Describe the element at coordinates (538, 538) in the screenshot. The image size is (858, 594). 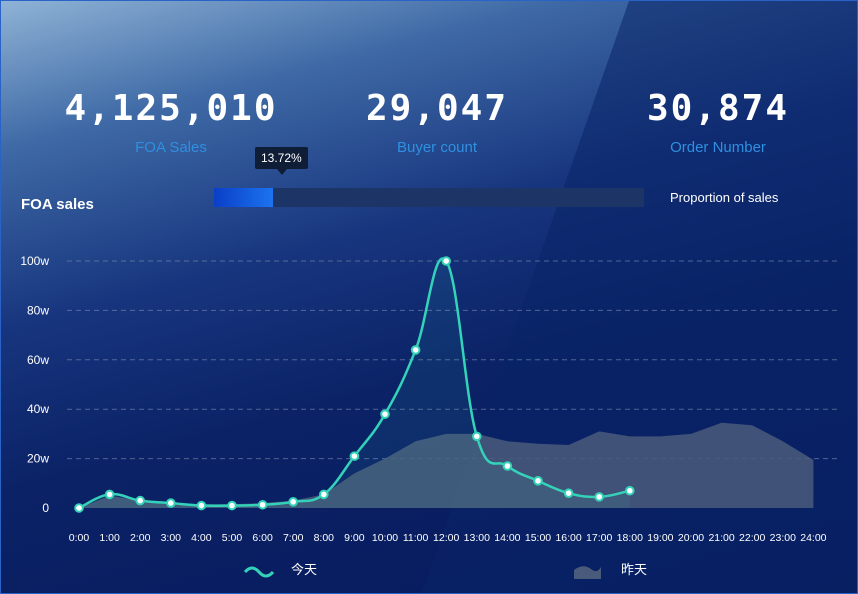
I see `x-tick-label: 15:00` at that location.